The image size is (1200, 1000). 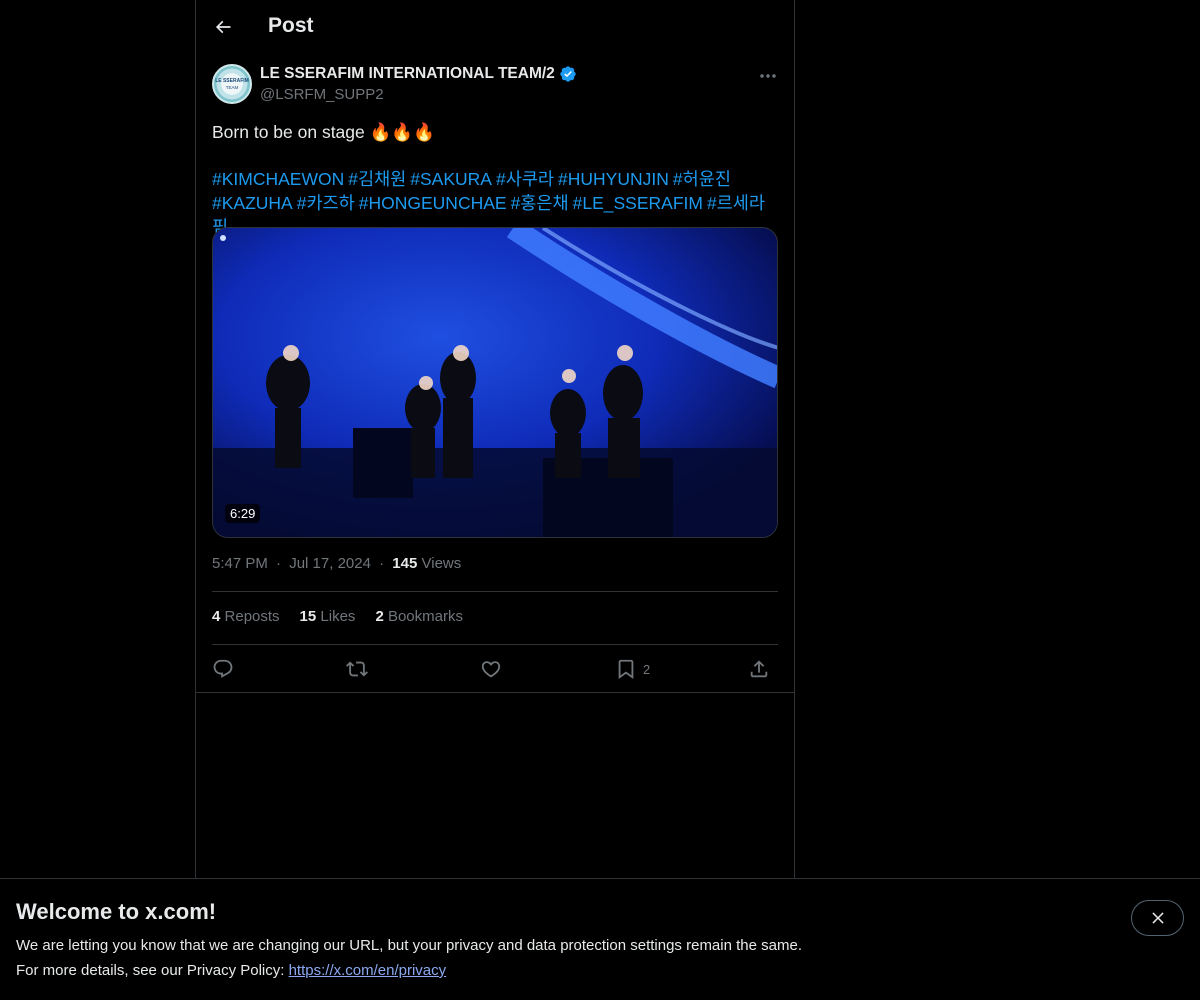 I want to click on page-title: Post, so click(x=291, y=25).